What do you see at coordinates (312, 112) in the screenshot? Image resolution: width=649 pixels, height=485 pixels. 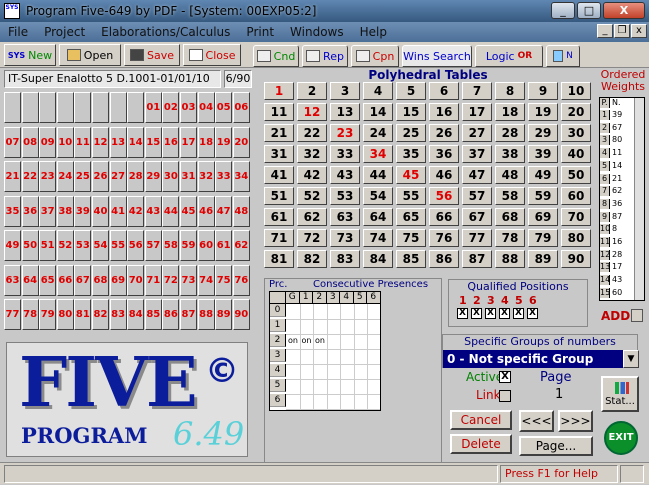 I see `polyhedral-cell: 12` at bounding box center [312, 112].